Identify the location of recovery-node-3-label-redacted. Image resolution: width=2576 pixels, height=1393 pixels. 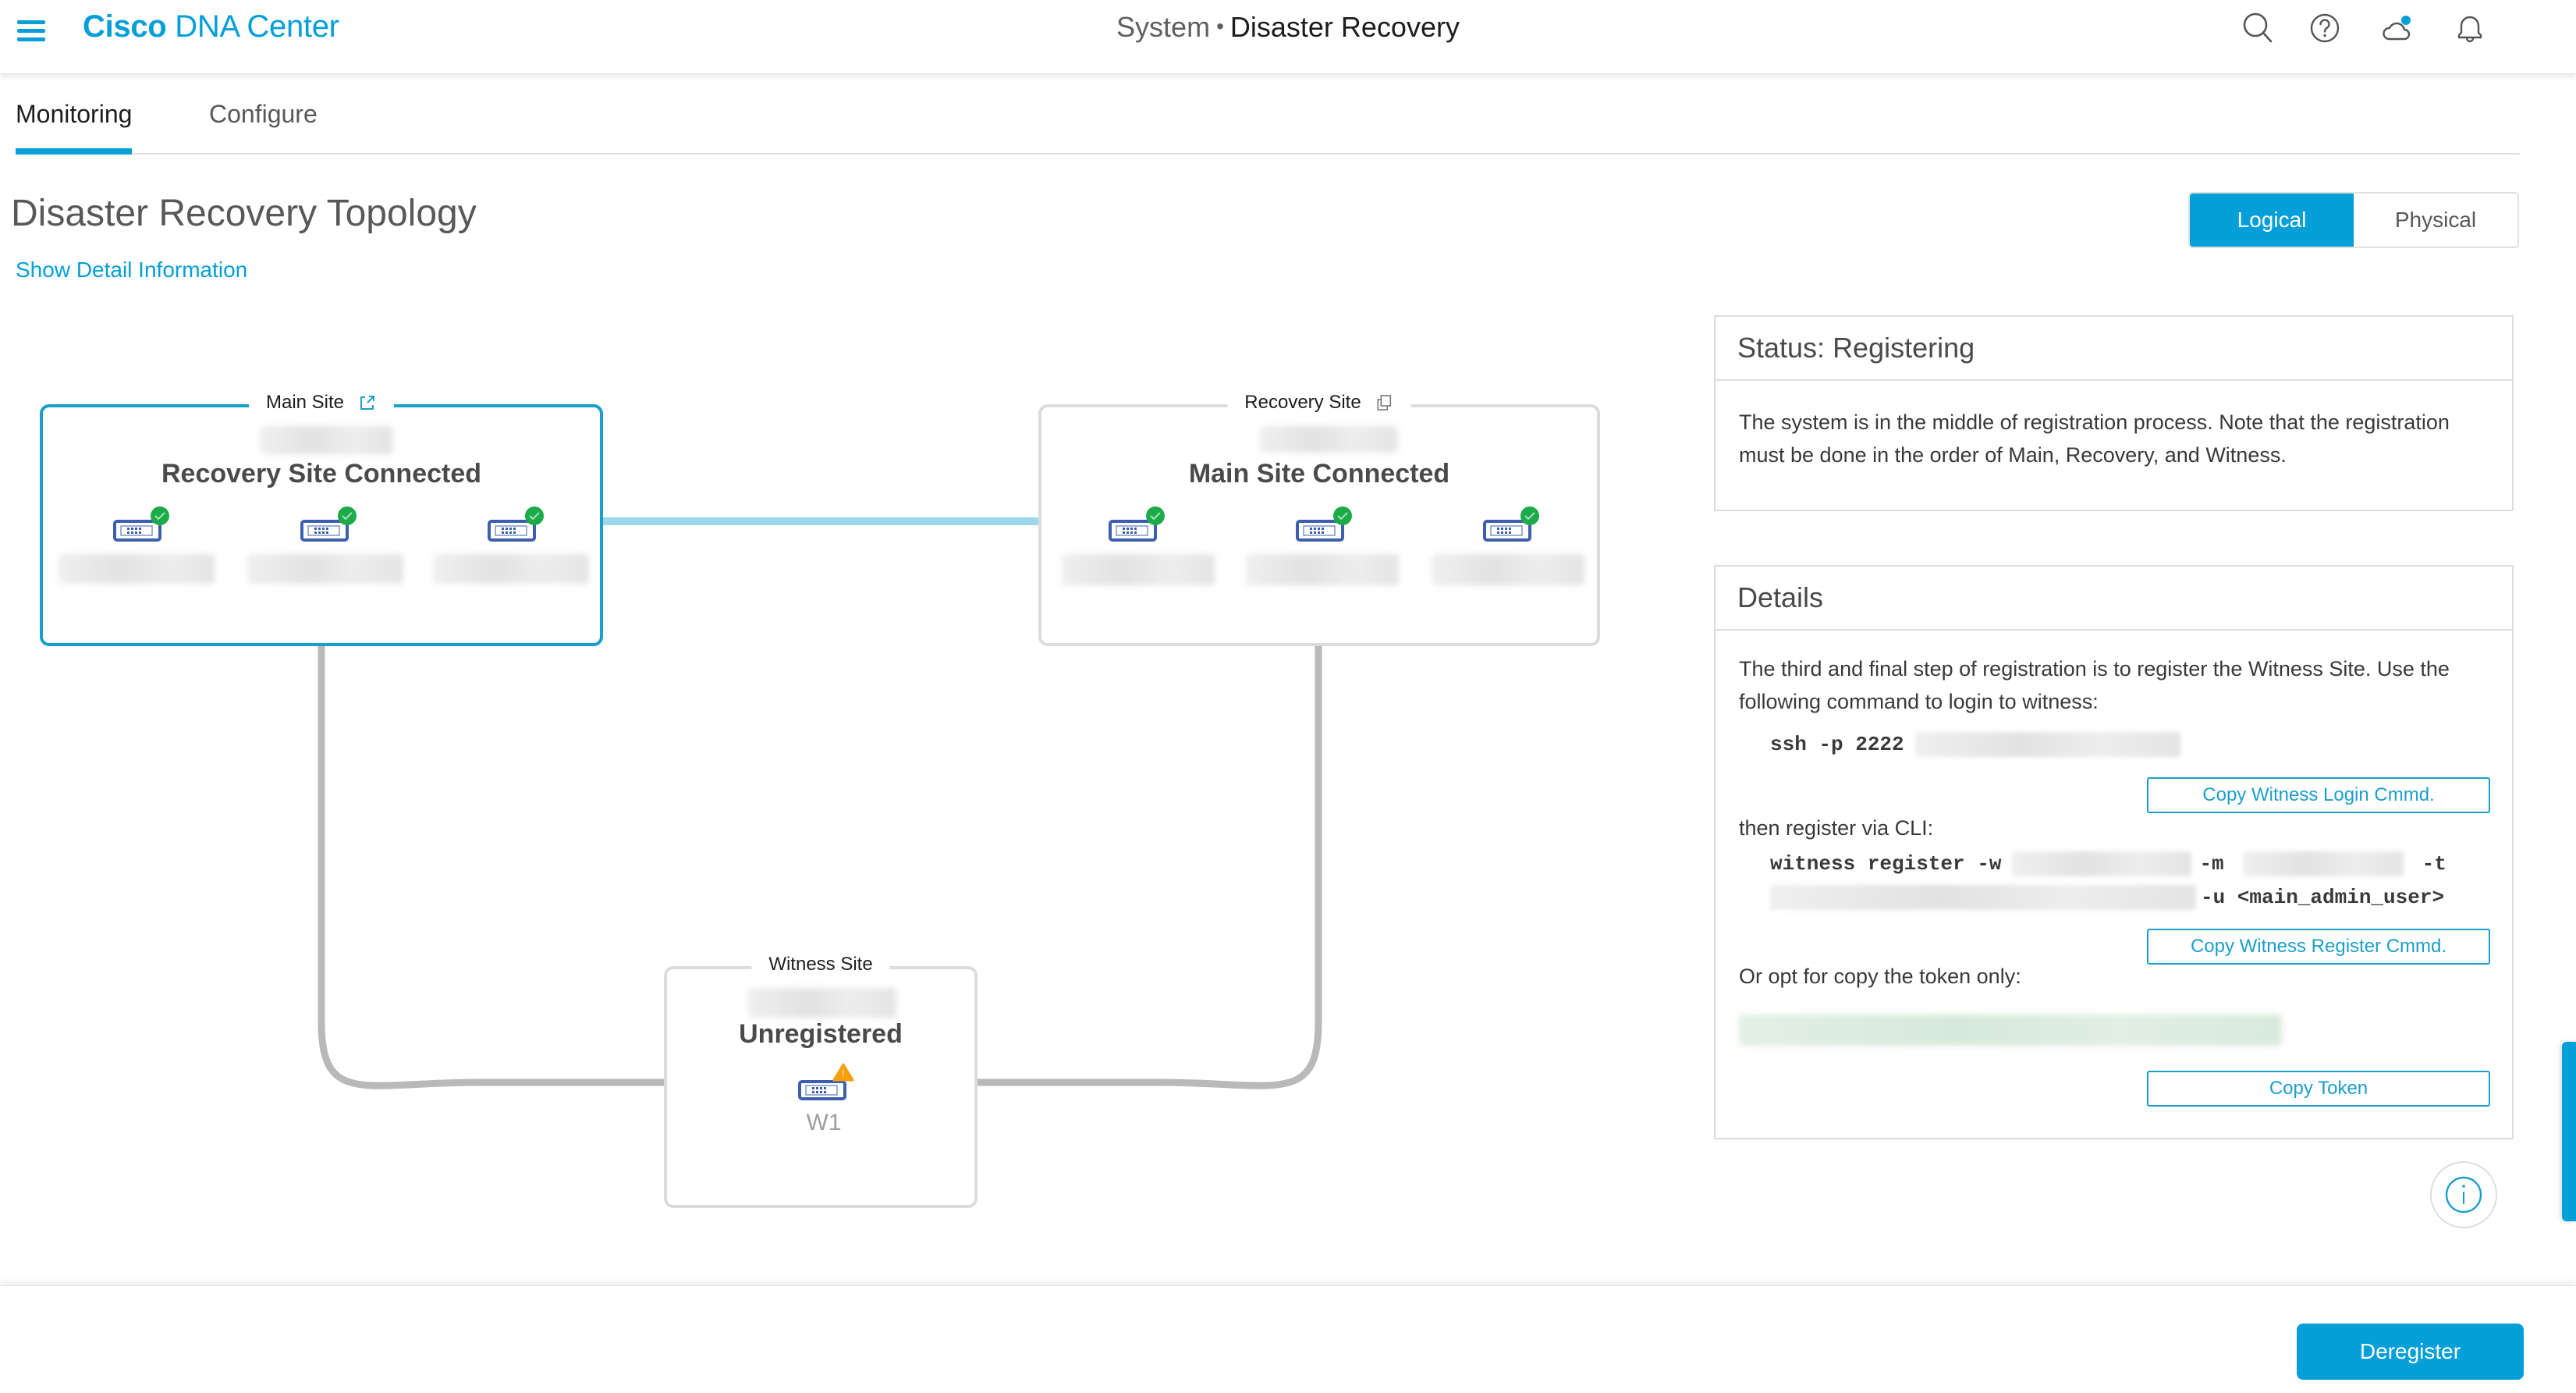
(1508, 570).